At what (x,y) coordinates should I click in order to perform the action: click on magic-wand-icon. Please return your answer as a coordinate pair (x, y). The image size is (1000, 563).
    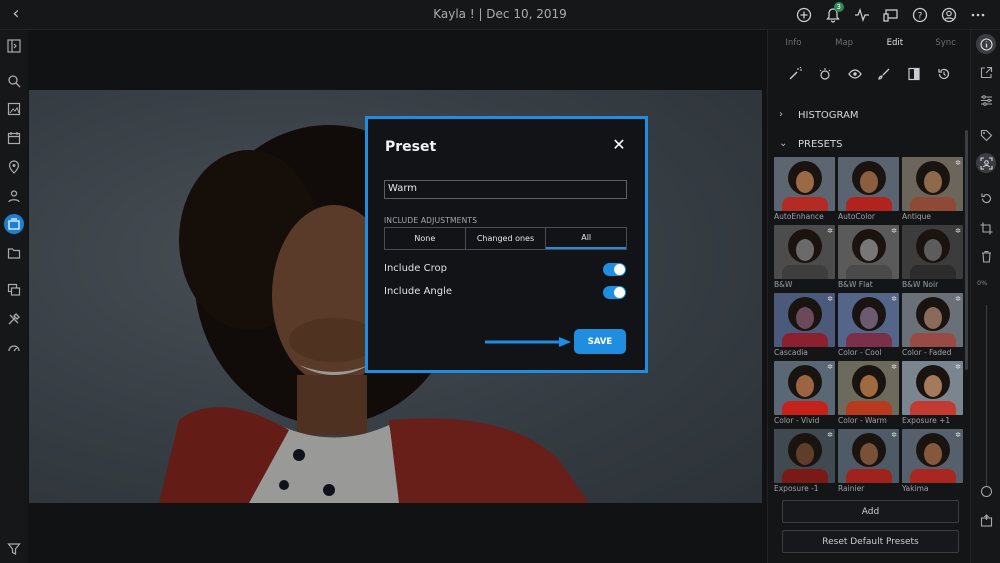
    Looking at the image, I should click on (795, 75).